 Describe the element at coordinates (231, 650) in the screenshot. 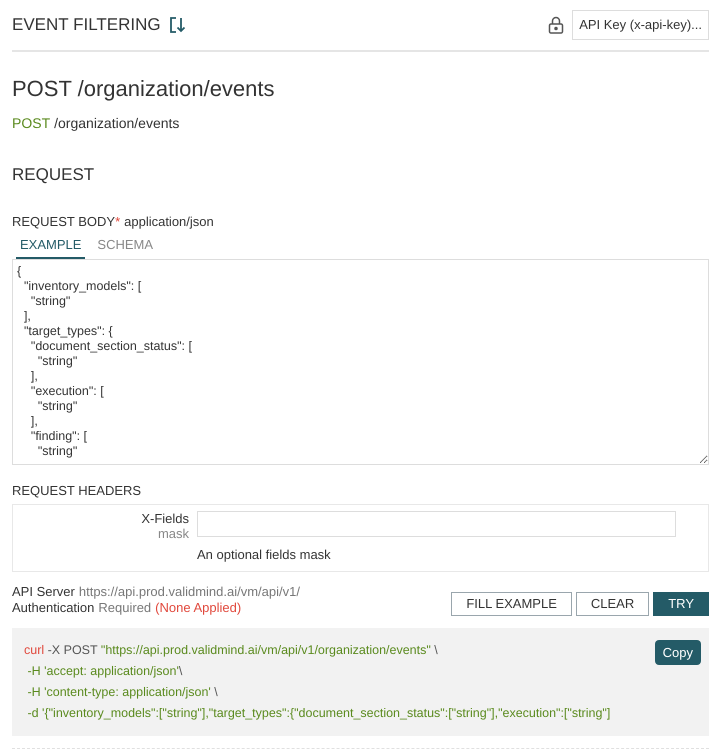

I see `curl-line: curl -X POST "https://api.prod.validmind.ai/vm/api/v1/organization/events" \` at that location.